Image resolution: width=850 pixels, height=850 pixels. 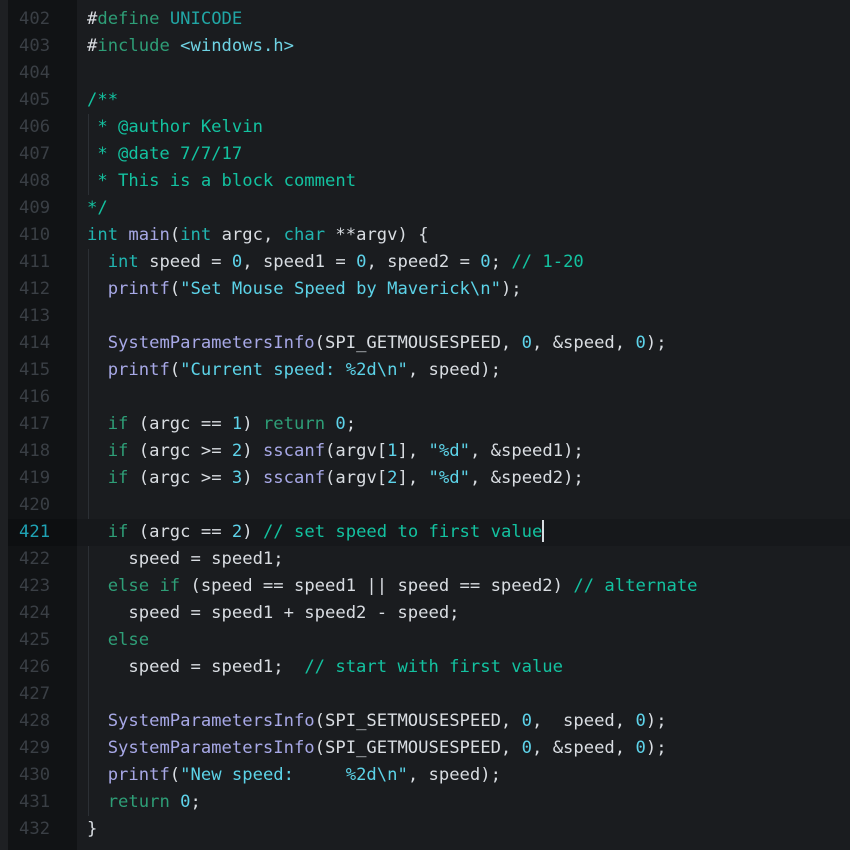 I want to click on line-number: 408, so click(x=42, y=181).